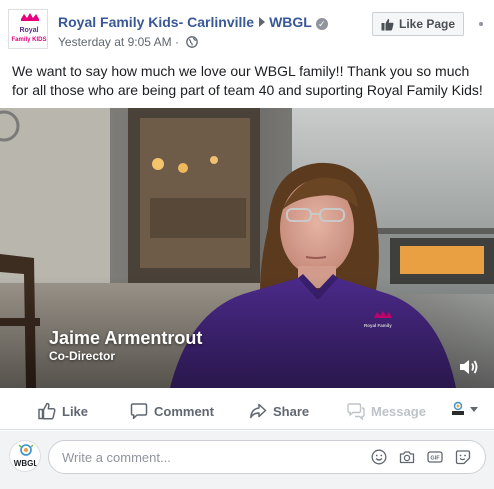 The width and height of the screenshot is (494, 489). Describe the element at coordinates (407, 457) in the screenshot. I see `camera-icon` at that location.